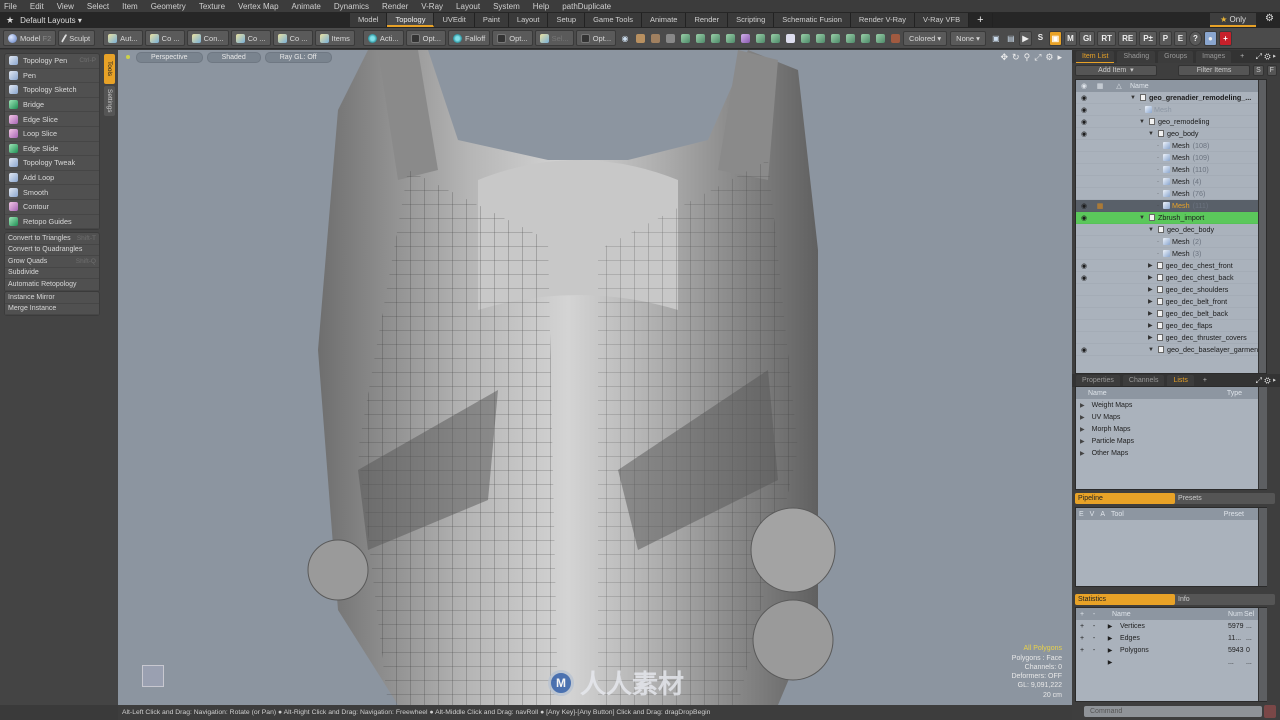 The height and width of the screenshot is (720, 1280). I want to click on f-filter-button: F, so click(1271, 70).